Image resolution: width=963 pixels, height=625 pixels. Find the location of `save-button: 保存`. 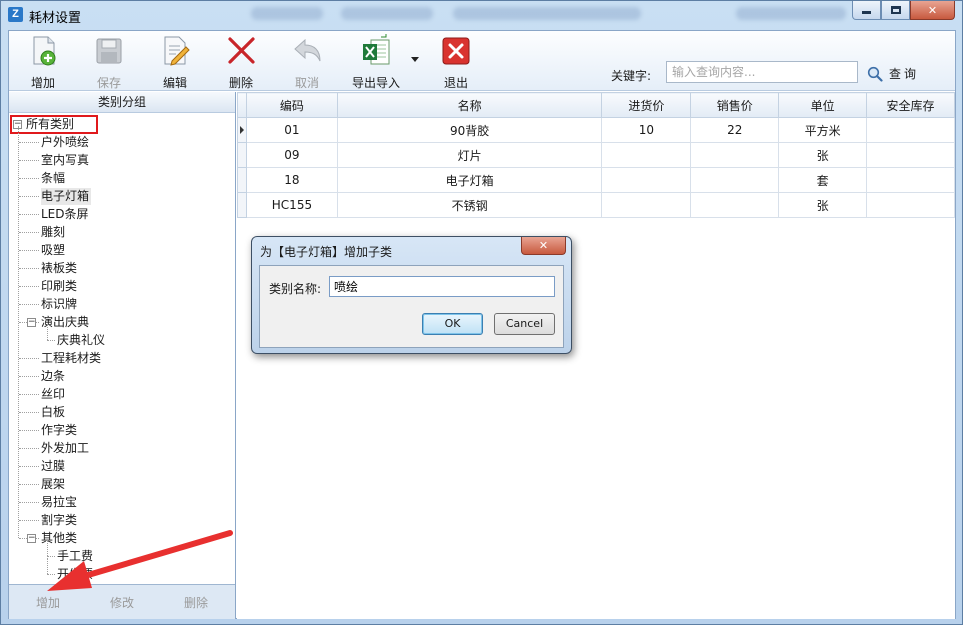

save-button: 保存 is located at coordinates (109, 62).